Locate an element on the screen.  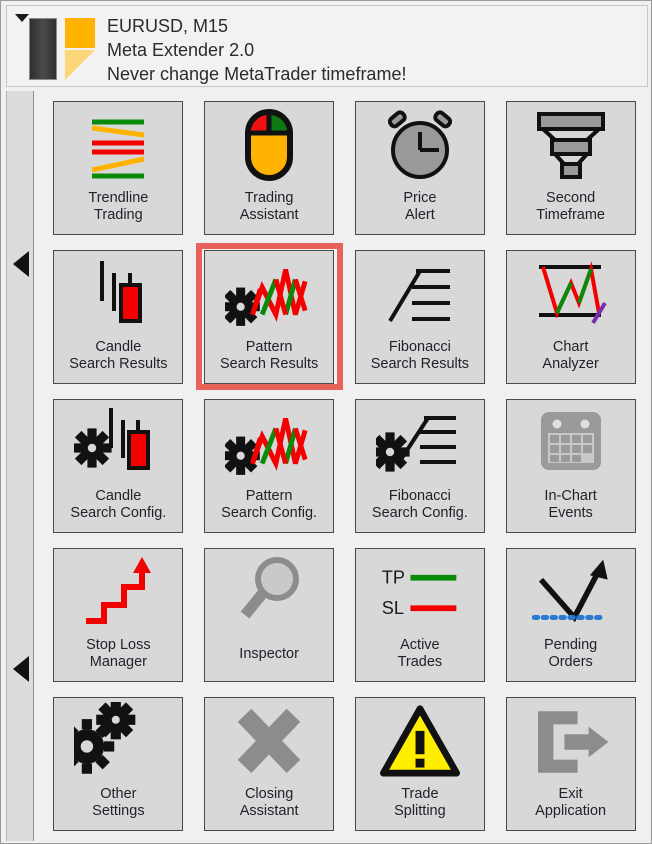
tile-chart-analyzer: Chart Analyzer is located at coordinates (570, 316).